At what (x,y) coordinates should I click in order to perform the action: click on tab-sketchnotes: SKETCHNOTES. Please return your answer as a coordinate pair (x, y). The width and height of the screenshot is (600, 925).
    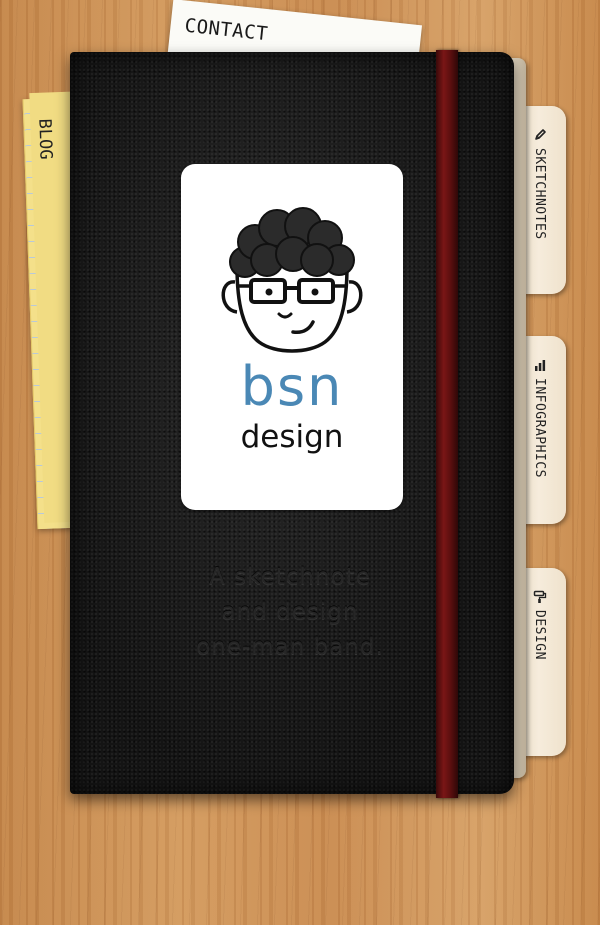
    Looking at the image, I should click on (543, 200).